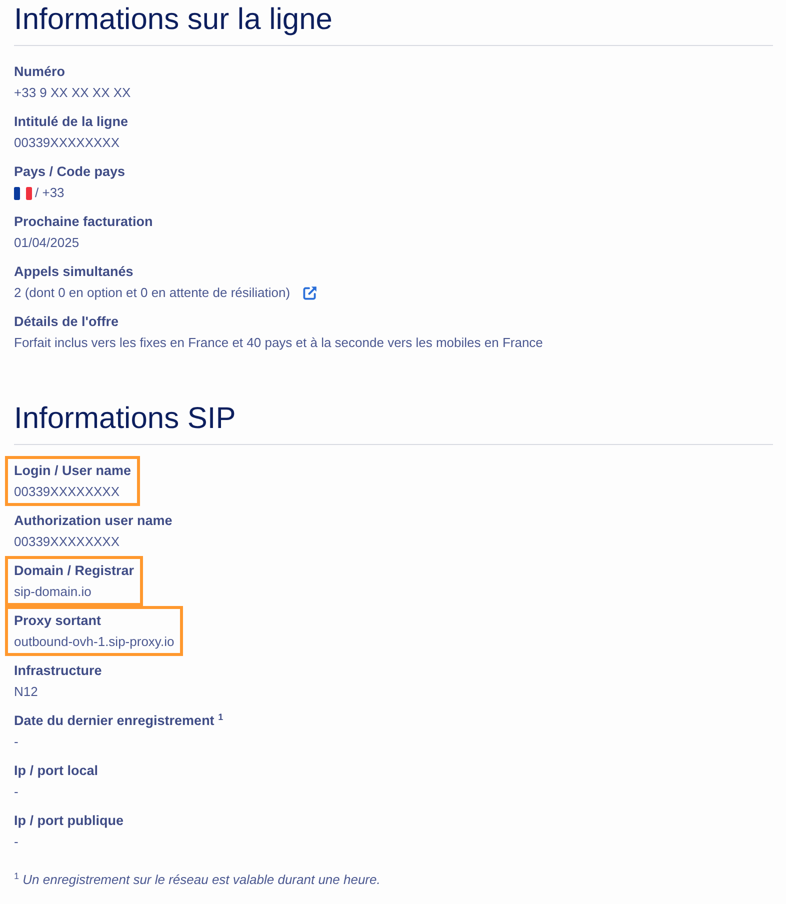  What do you see at coordinates (70, 172) in the screenshot?
I see `field-label: Pays / Code pays` at bounding box center [70, 172].